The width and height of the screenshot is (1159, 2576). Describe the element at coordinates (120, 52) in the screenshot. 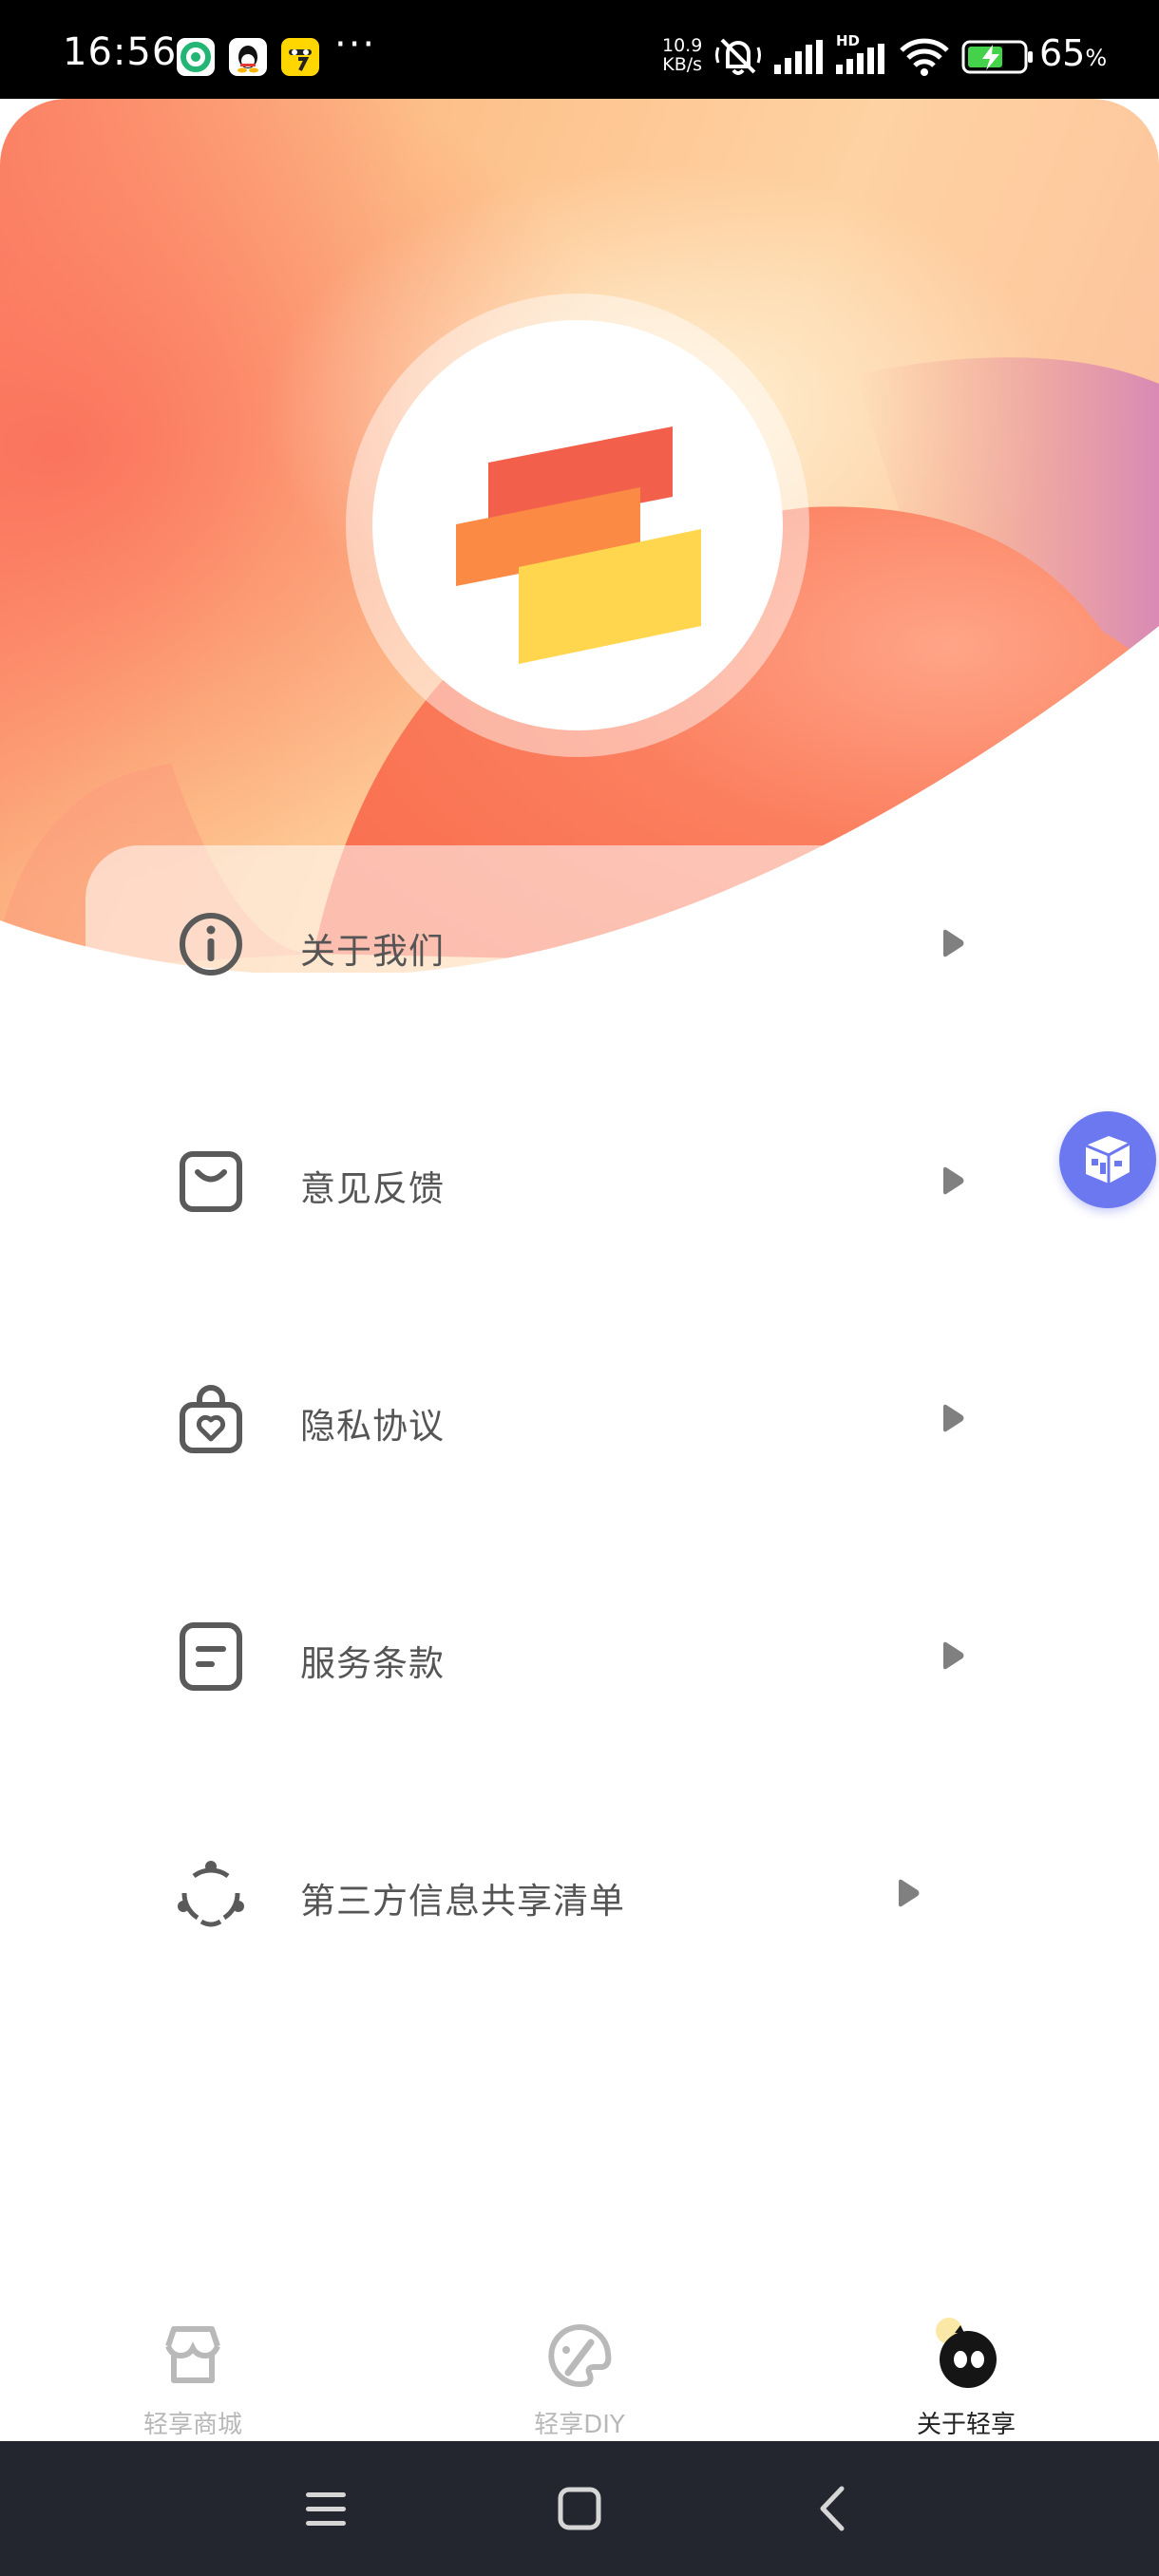

I see `status-time: 16:56` at that location.